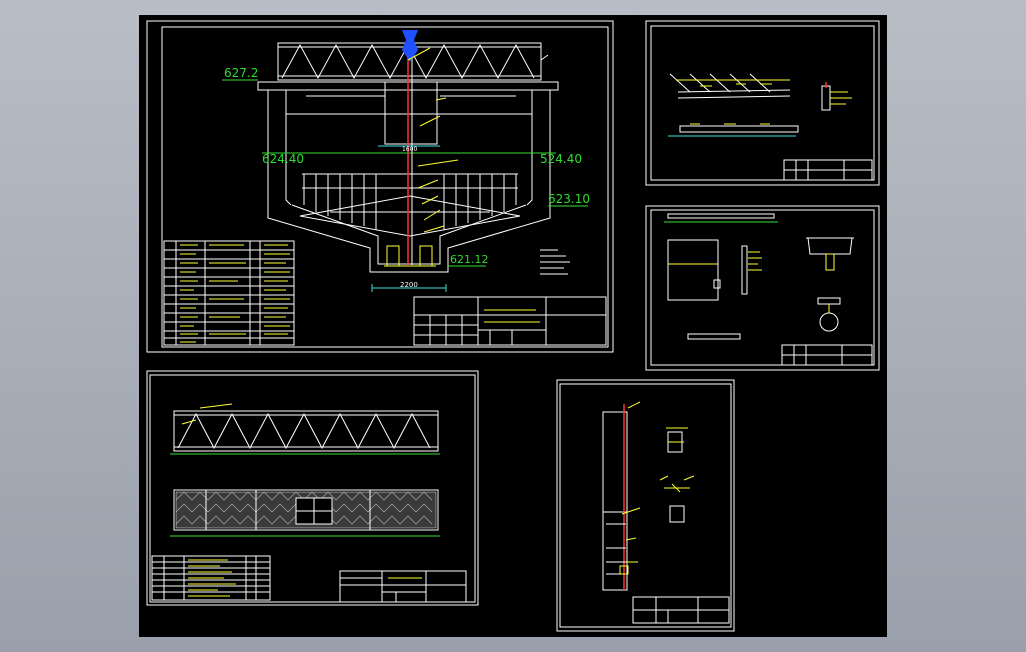 This screenshot has height=652, width=1026. I want to click on elev-water-left: 624.40, so click(283, 159).